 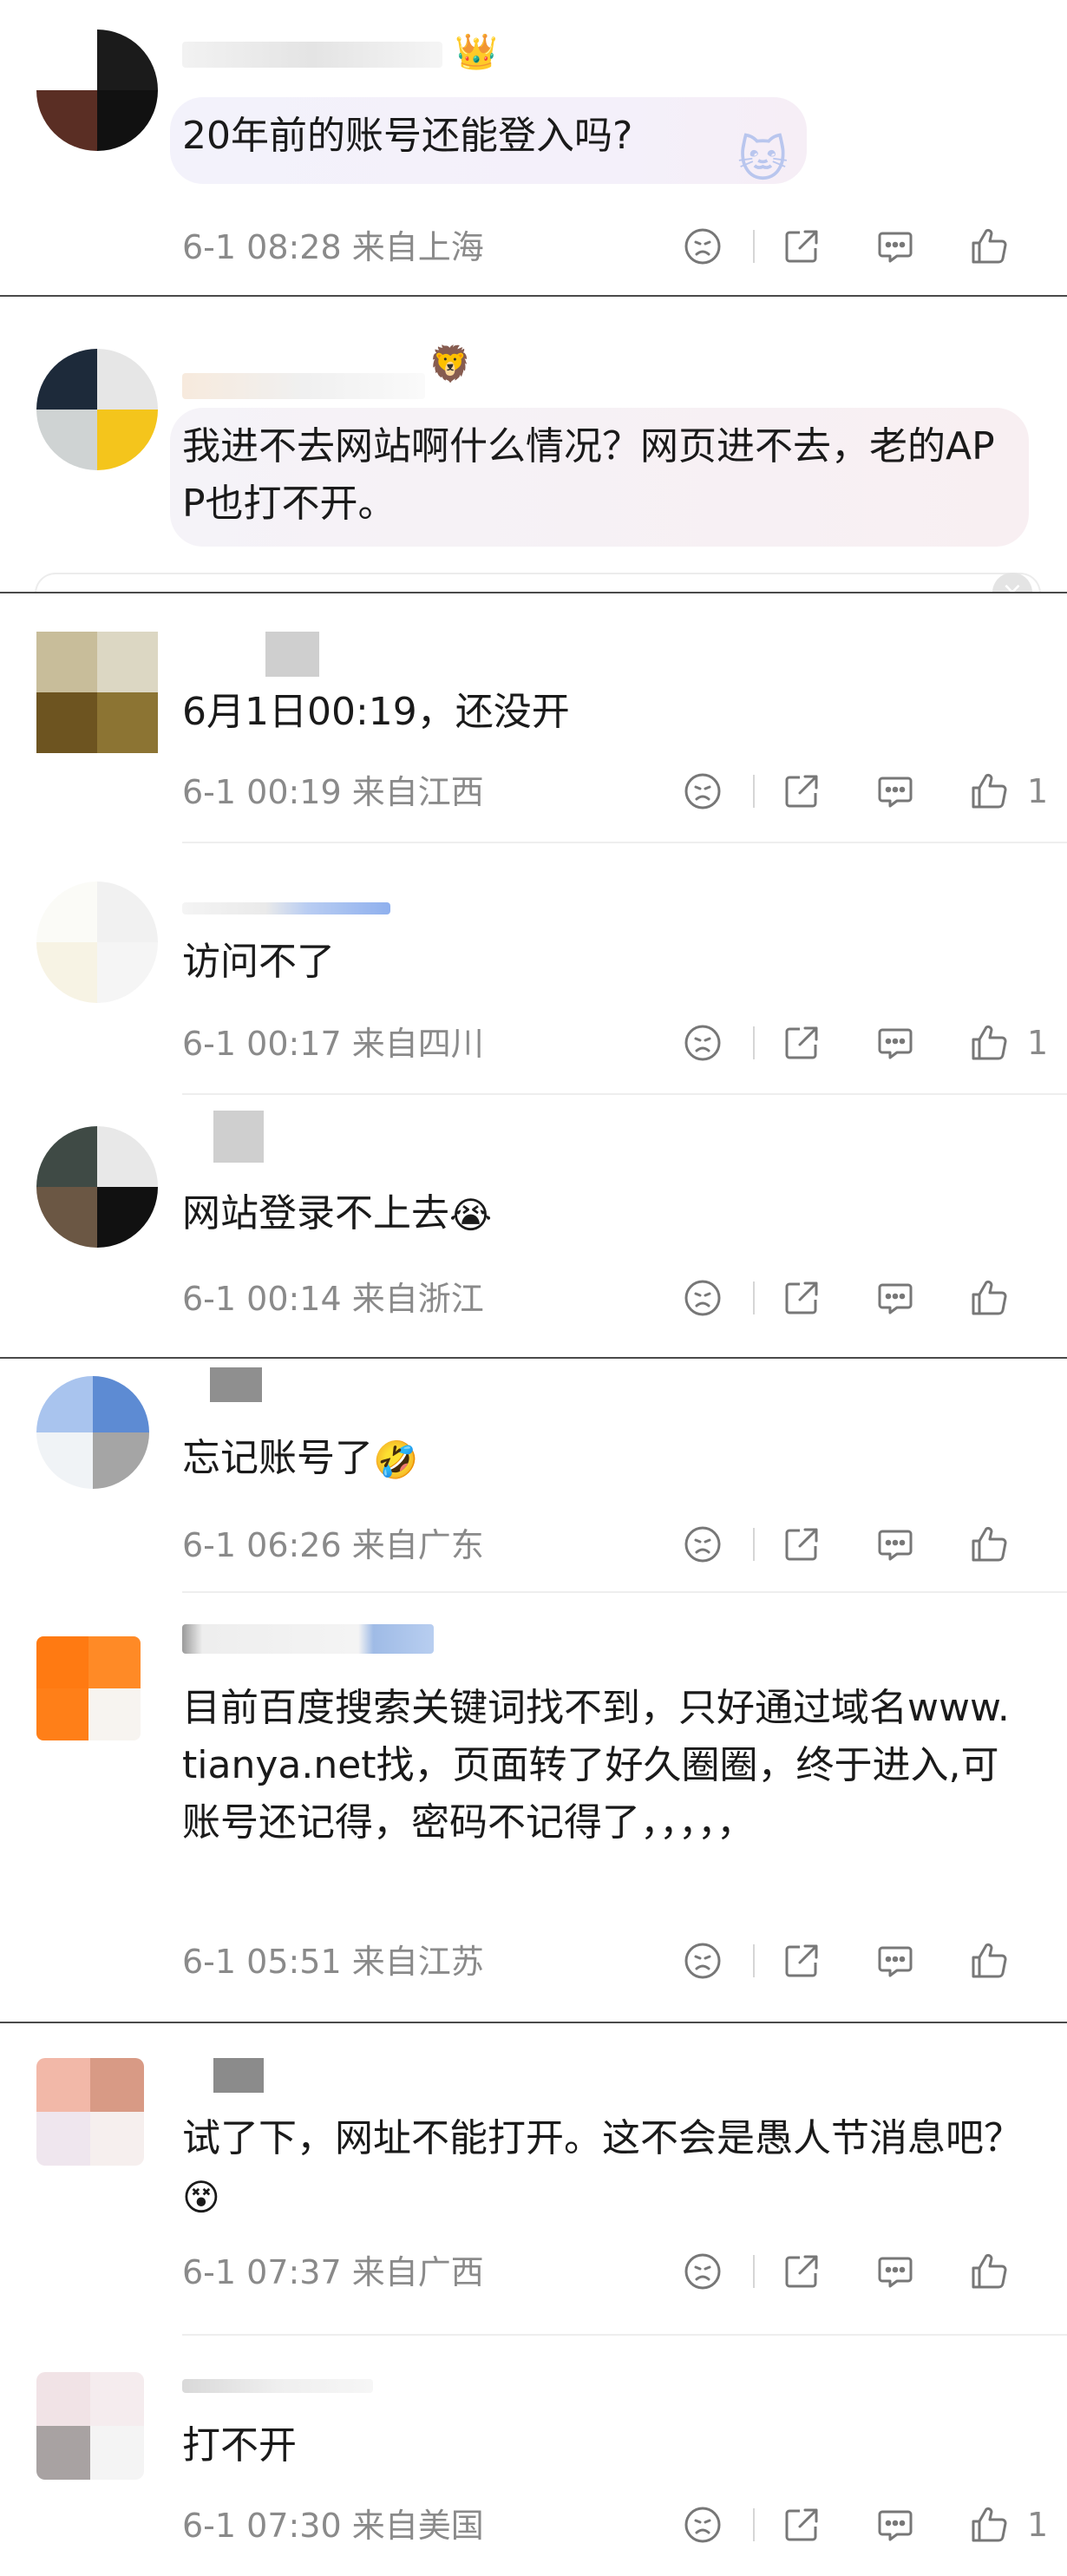 I want to click on comment-item: 网站登录不上去😭 6-1 00:14 来自浙江, so click(x=533, y=1227).